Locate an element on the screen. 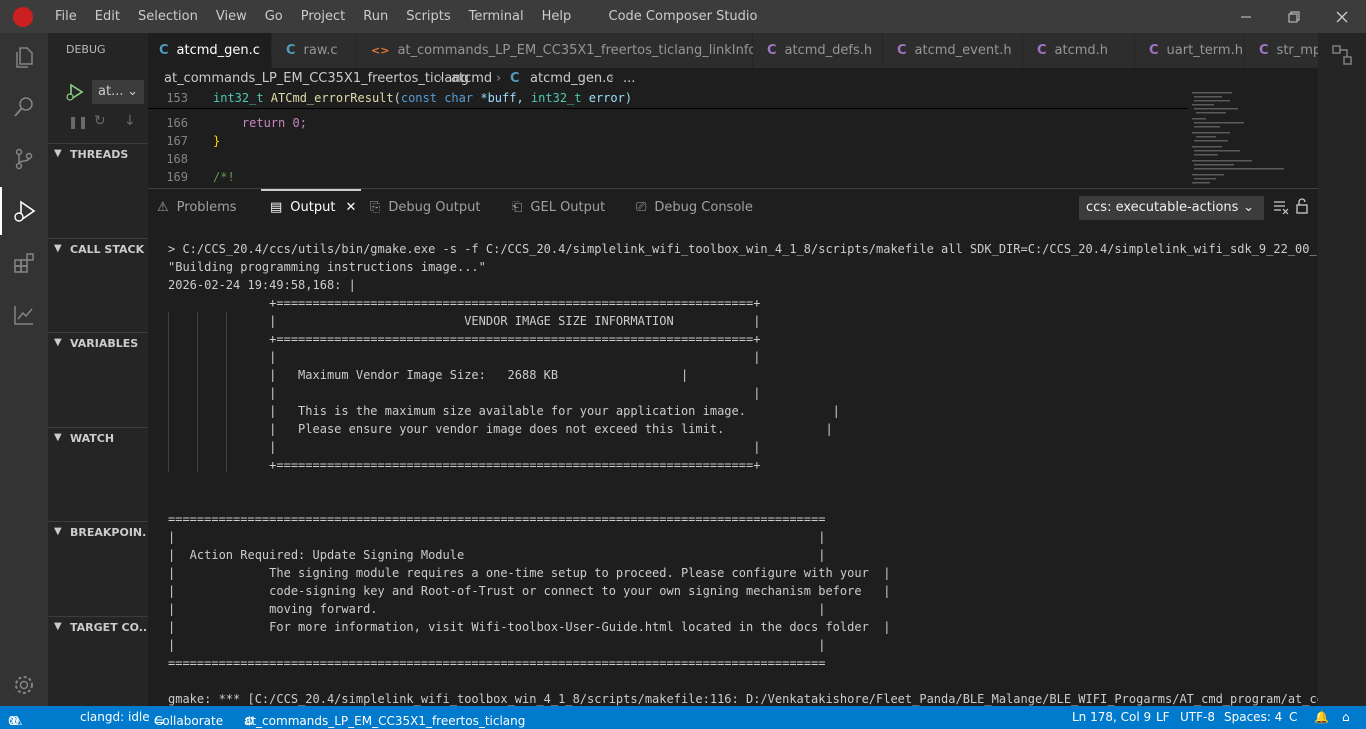  output-line: 2026-02-24 19:49:58,168: | is located at coordinates (262, 285).